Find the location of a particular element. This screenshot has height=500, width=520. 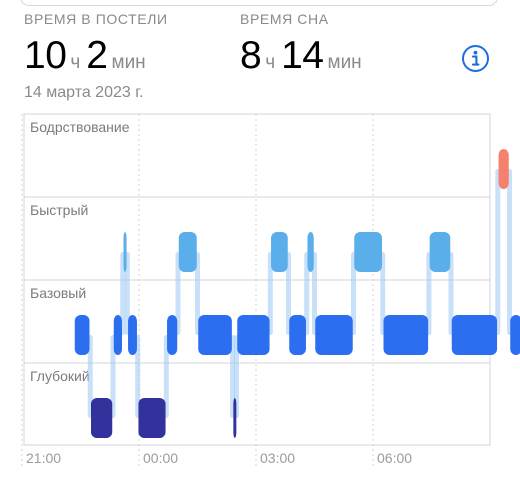

stage-label-rem: Быстрый is located at coordinates (59, 210).